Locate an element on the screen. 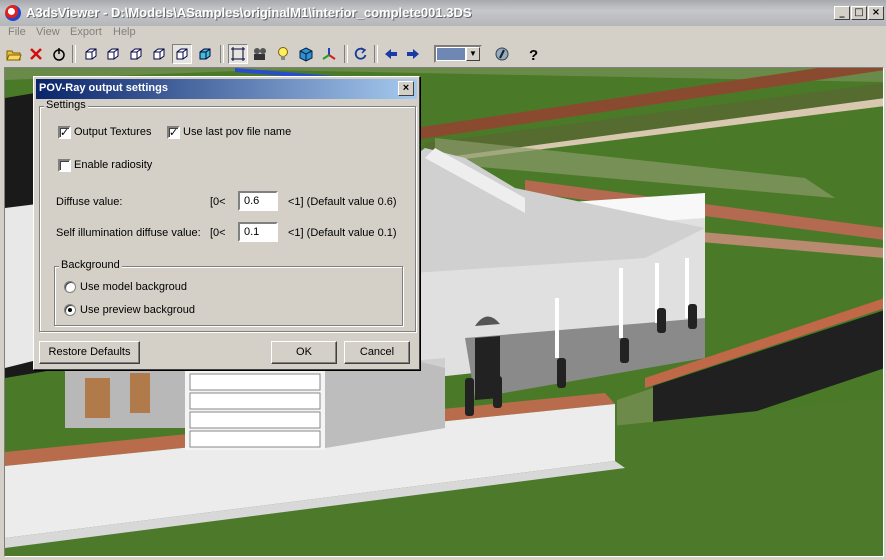  open-folder-icon is located at coordinates (14, 54).